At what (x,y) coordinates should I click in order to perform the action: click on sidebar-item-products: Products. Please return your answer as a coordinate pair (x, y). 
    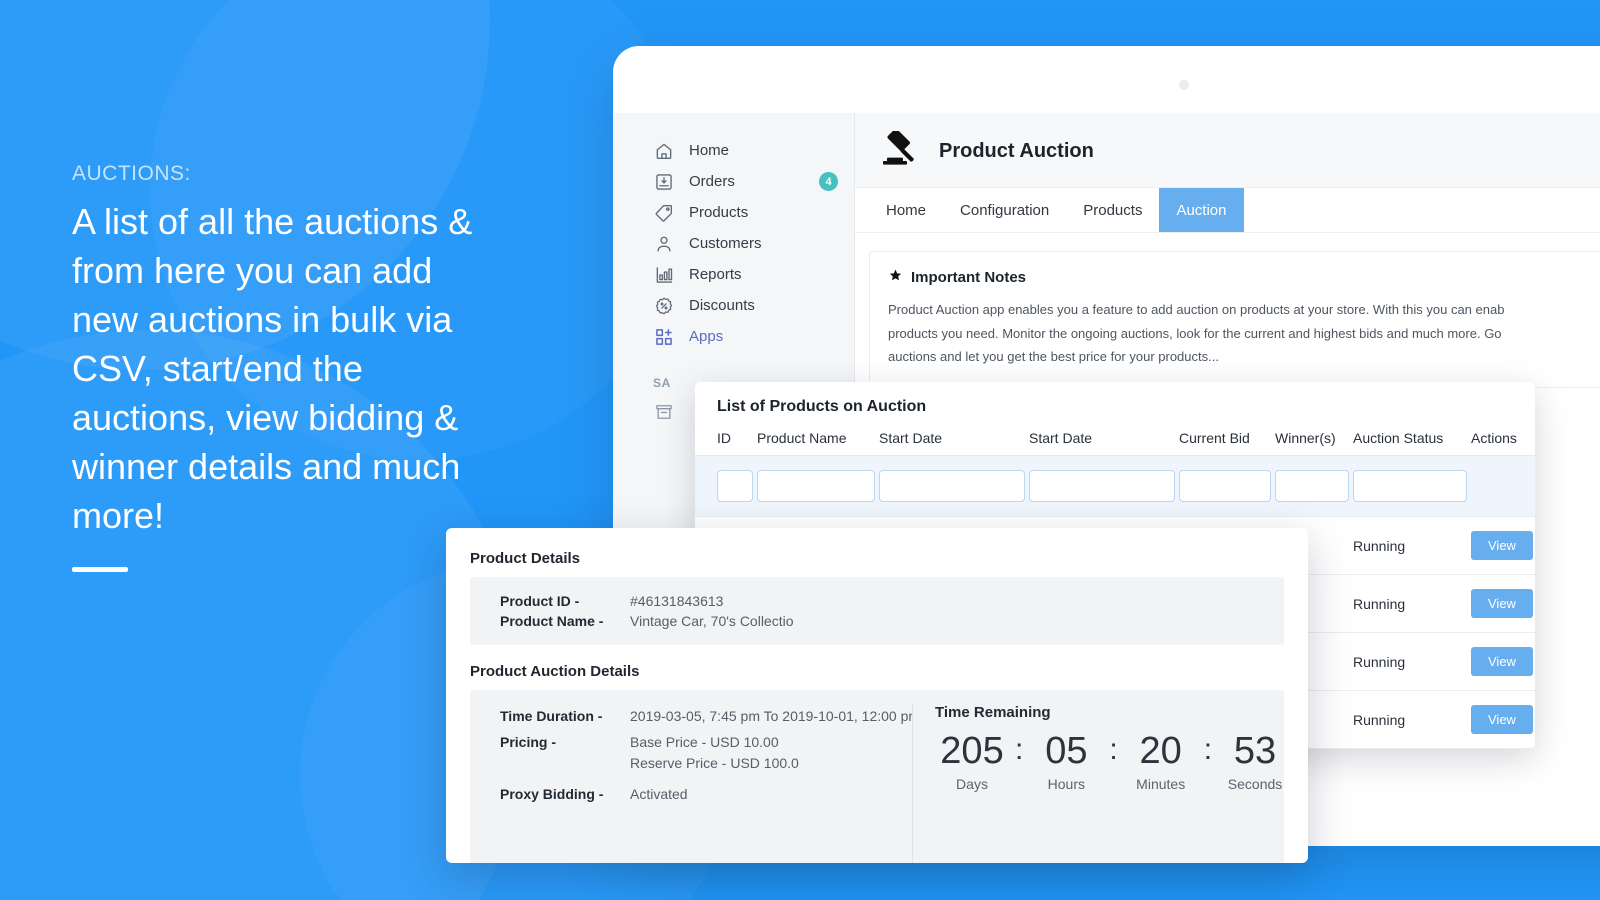
    Looking at the image, I should click on (733, 212).